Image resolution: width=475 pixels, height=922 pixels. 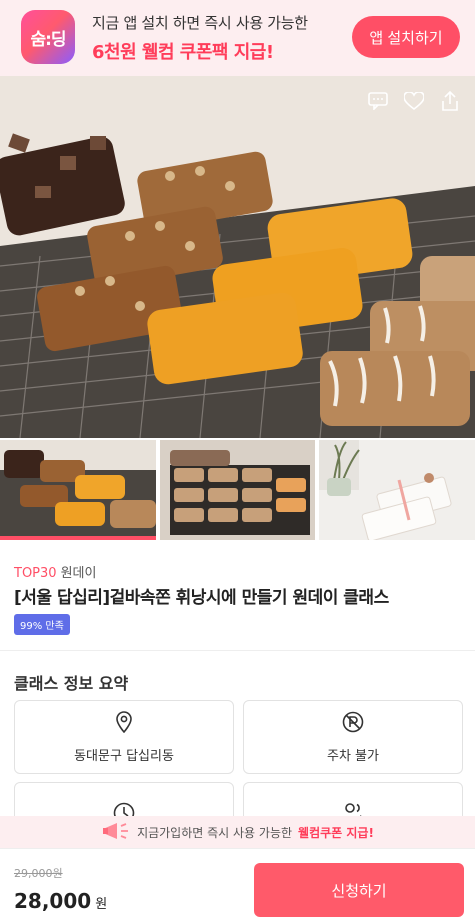 What do you see at coordinates (124, 723) in the screenshot?
I see `location-pin-icon` at bounding box center [124, 723].